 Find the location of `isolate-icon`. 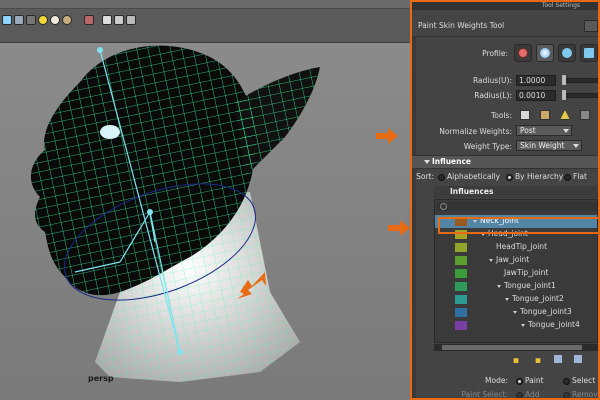

isolate-icon is located at coordinates (7, 20).